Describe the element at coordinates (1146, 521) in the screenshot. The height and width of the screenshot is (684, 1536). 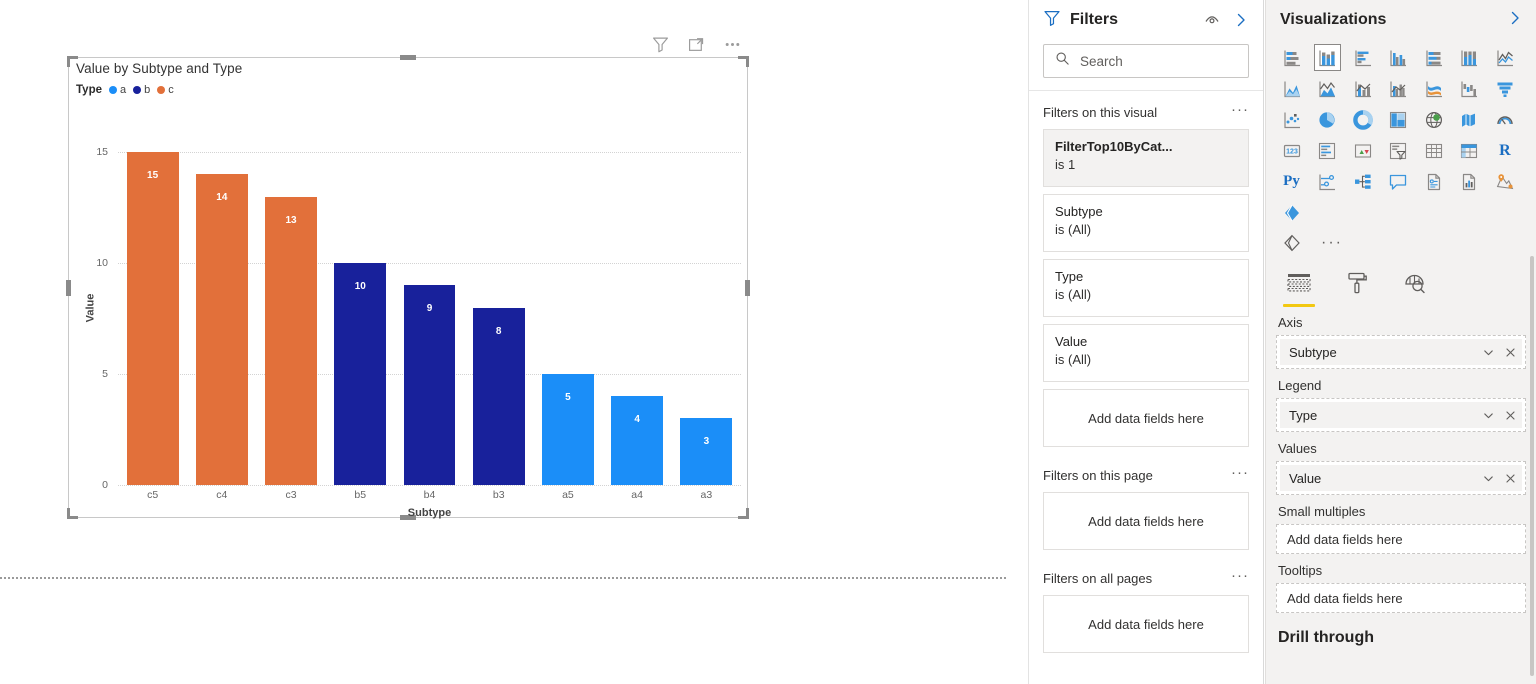
I see `filter-dropzone-1: Add data fields here` at that location.